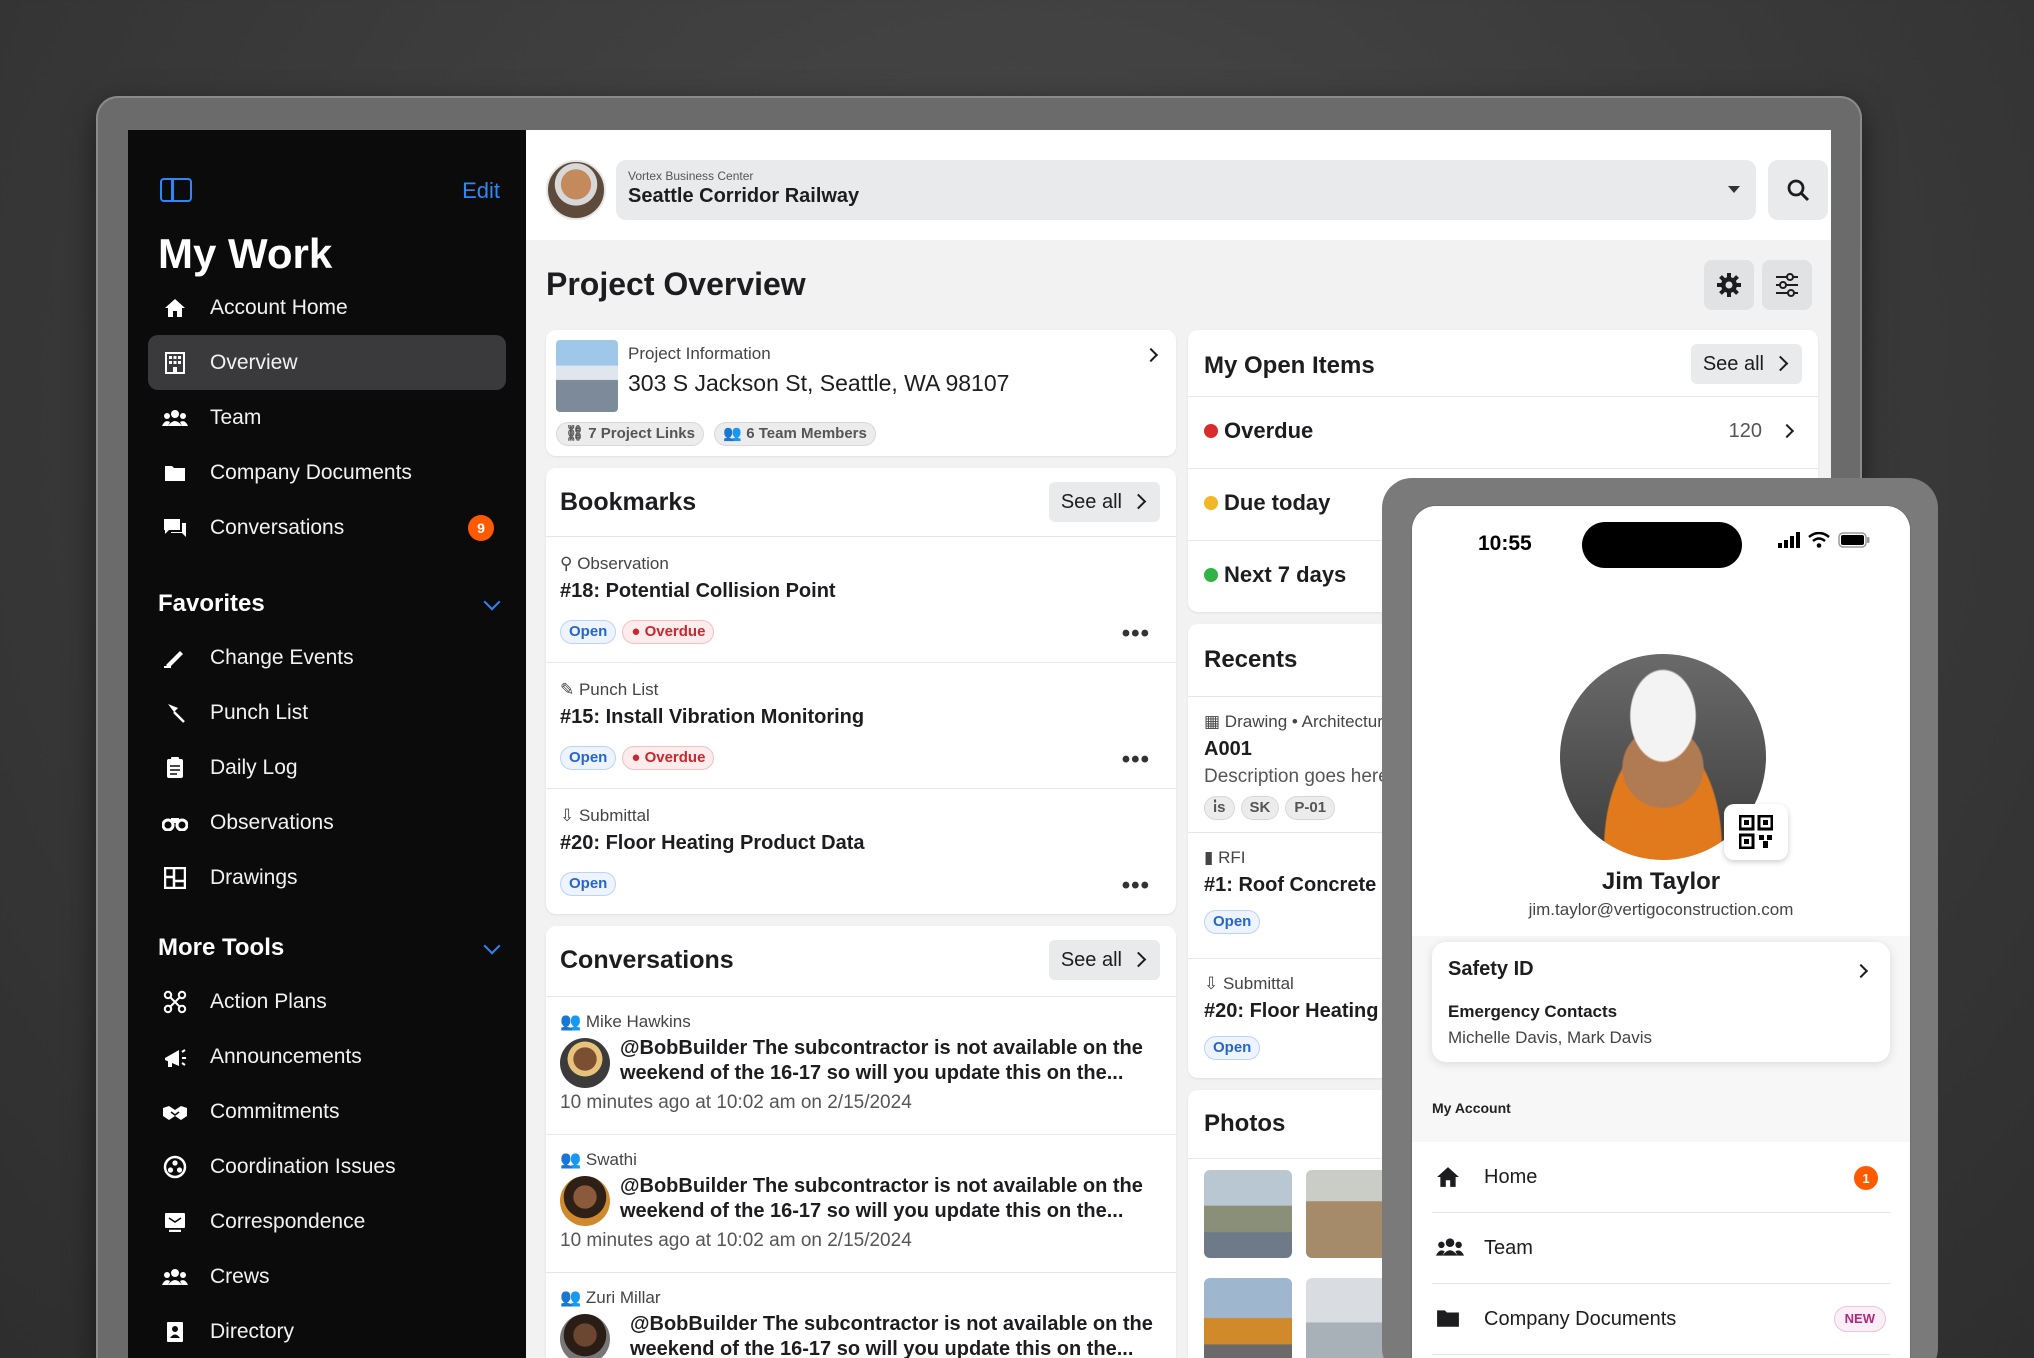  Describe the element at coordinates (1232, 857) in the screenshot. I see `recent-type-label: RFI` at that location.